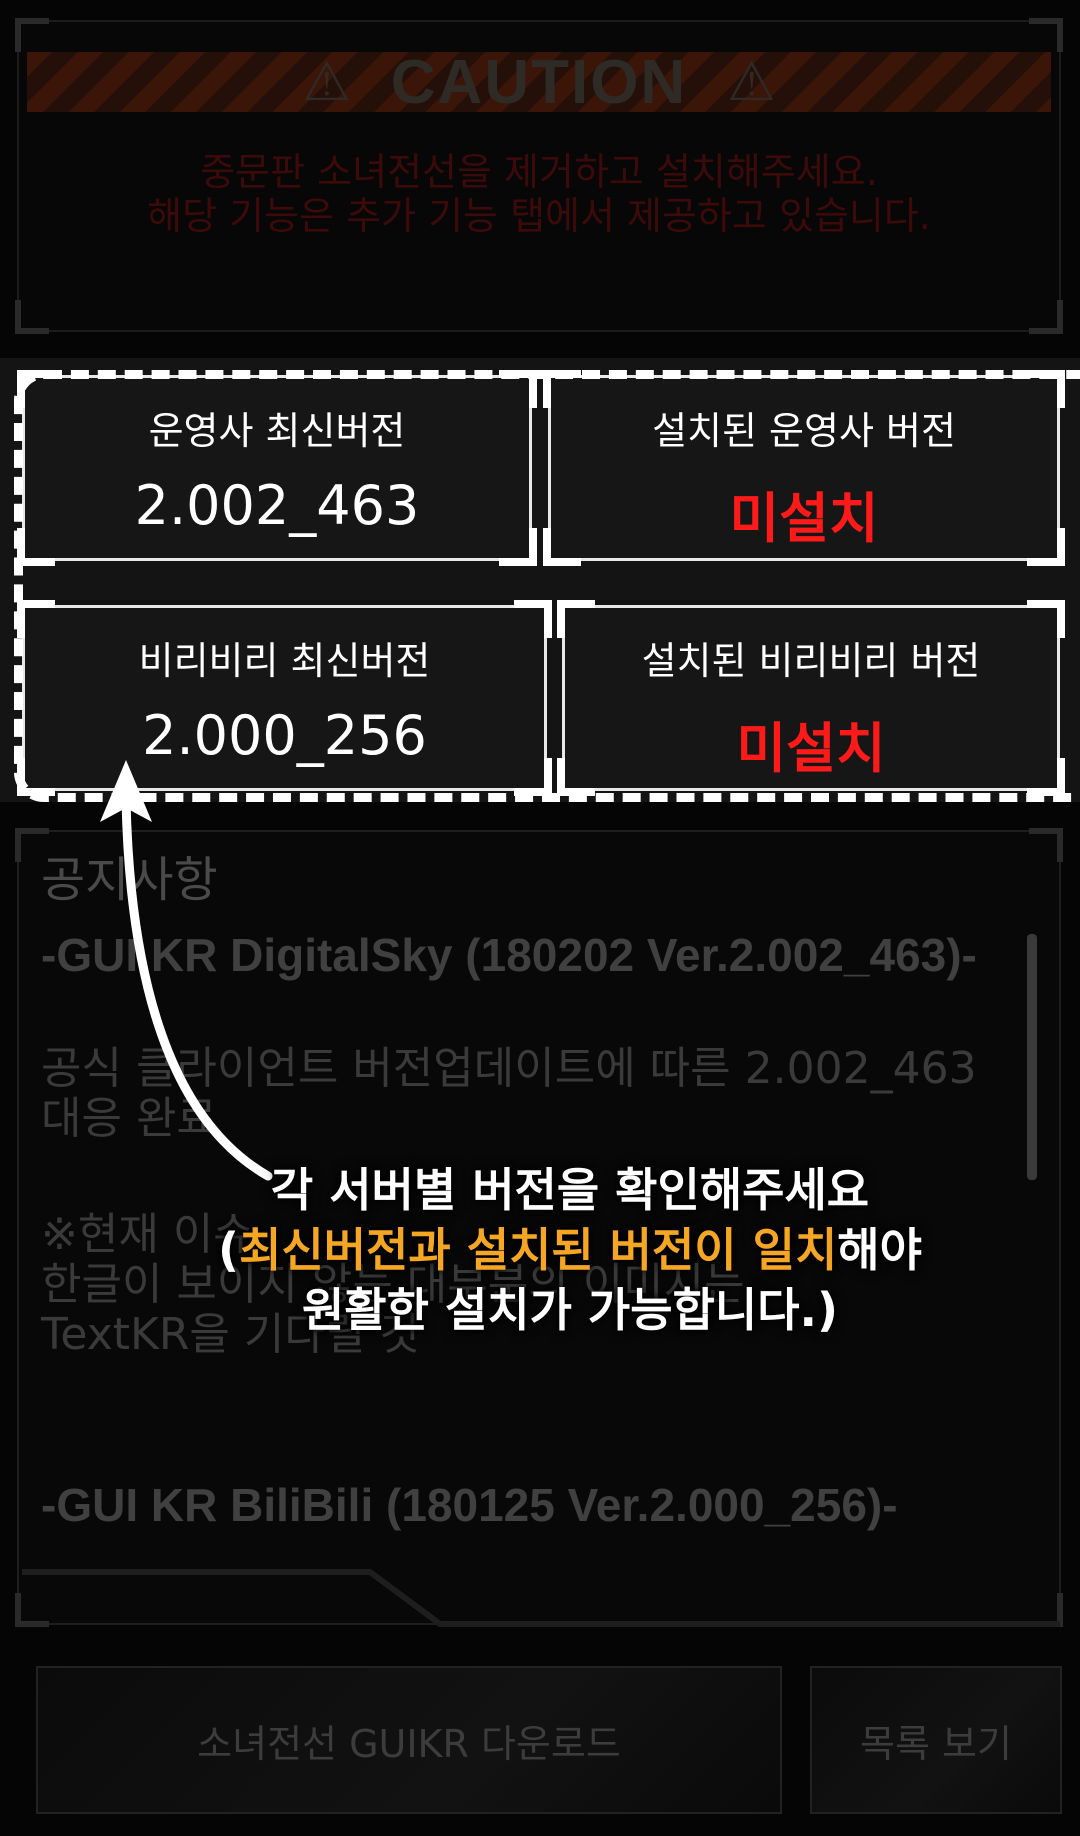 The width and height of the screenshot is (1080, 1836). I want to click on annotation-highlight: 최신버전과 설치된 버전이 일치, so click(538, 1250).